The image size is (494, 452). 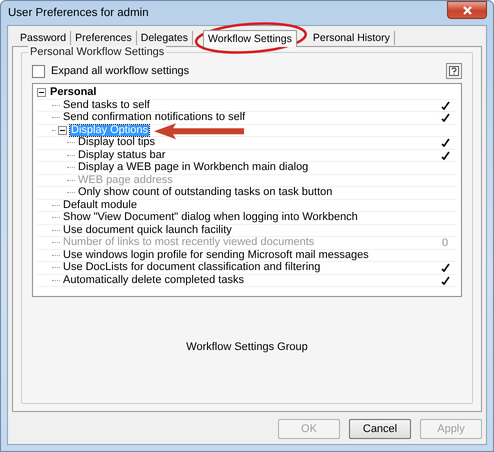 What do you see at coordinates (44, 38) in the screenshot?
I see `tab: Password` at bounding box center [44, 38].